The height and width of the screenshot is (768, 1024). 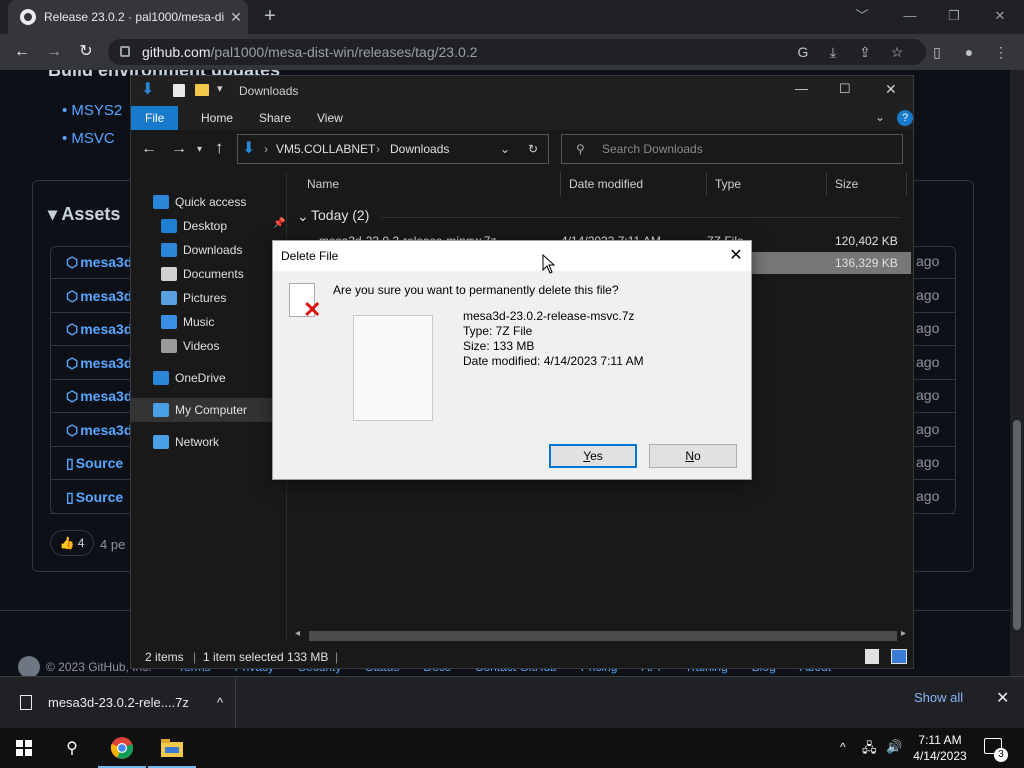 What do you see at coordinates (172, 748) in the screenshot?
I see `file-explorer-icon` at bounding box center [172, 748].